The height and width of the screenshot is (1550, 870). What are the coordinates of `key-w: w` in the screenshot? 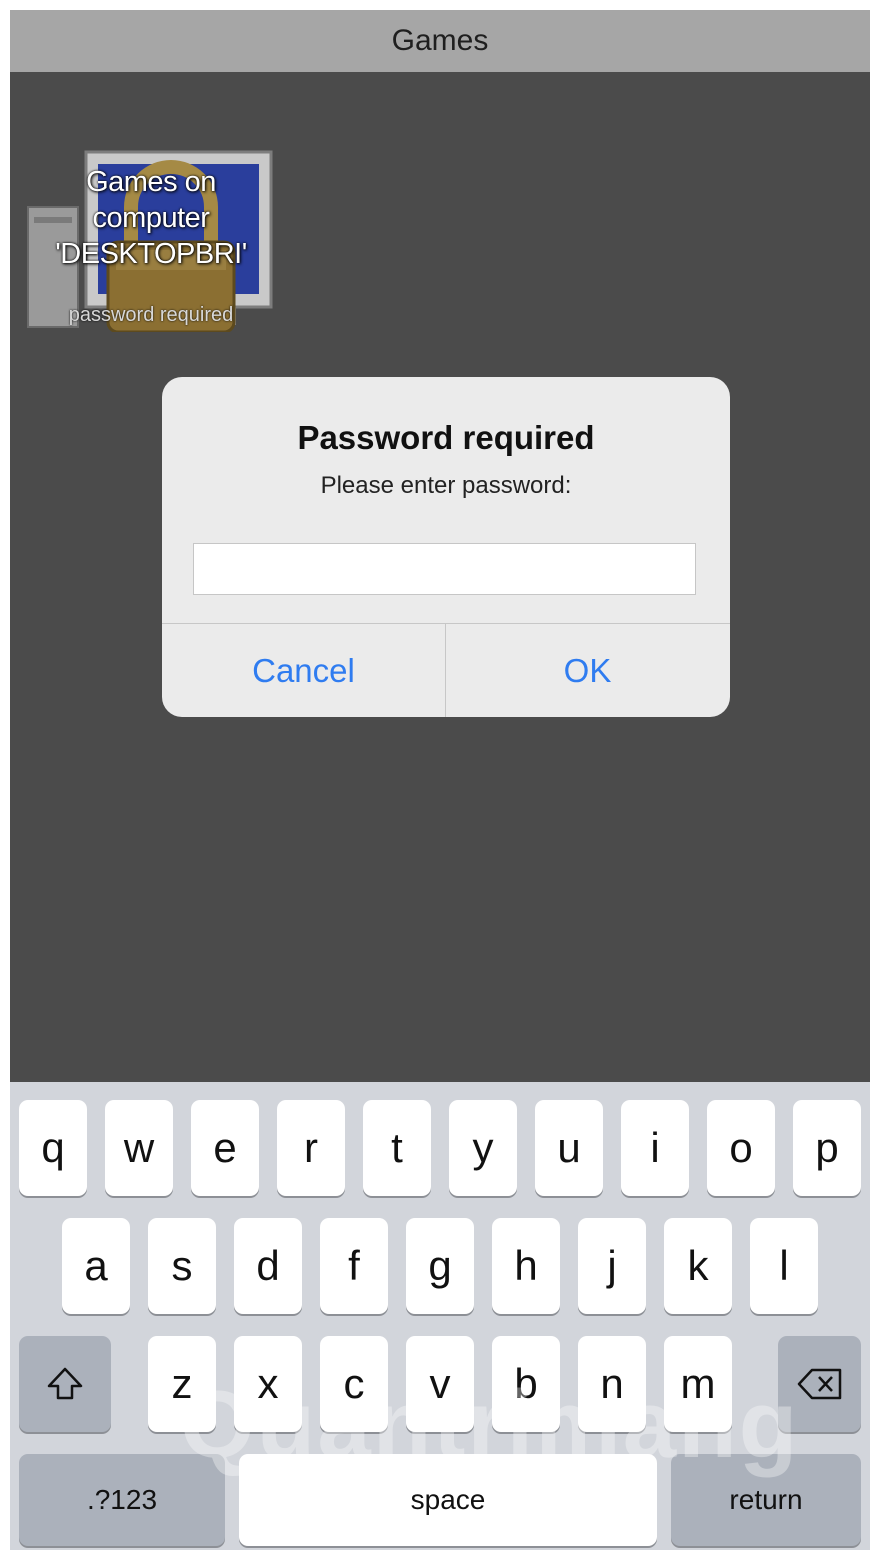 It's located at (139, 1148).